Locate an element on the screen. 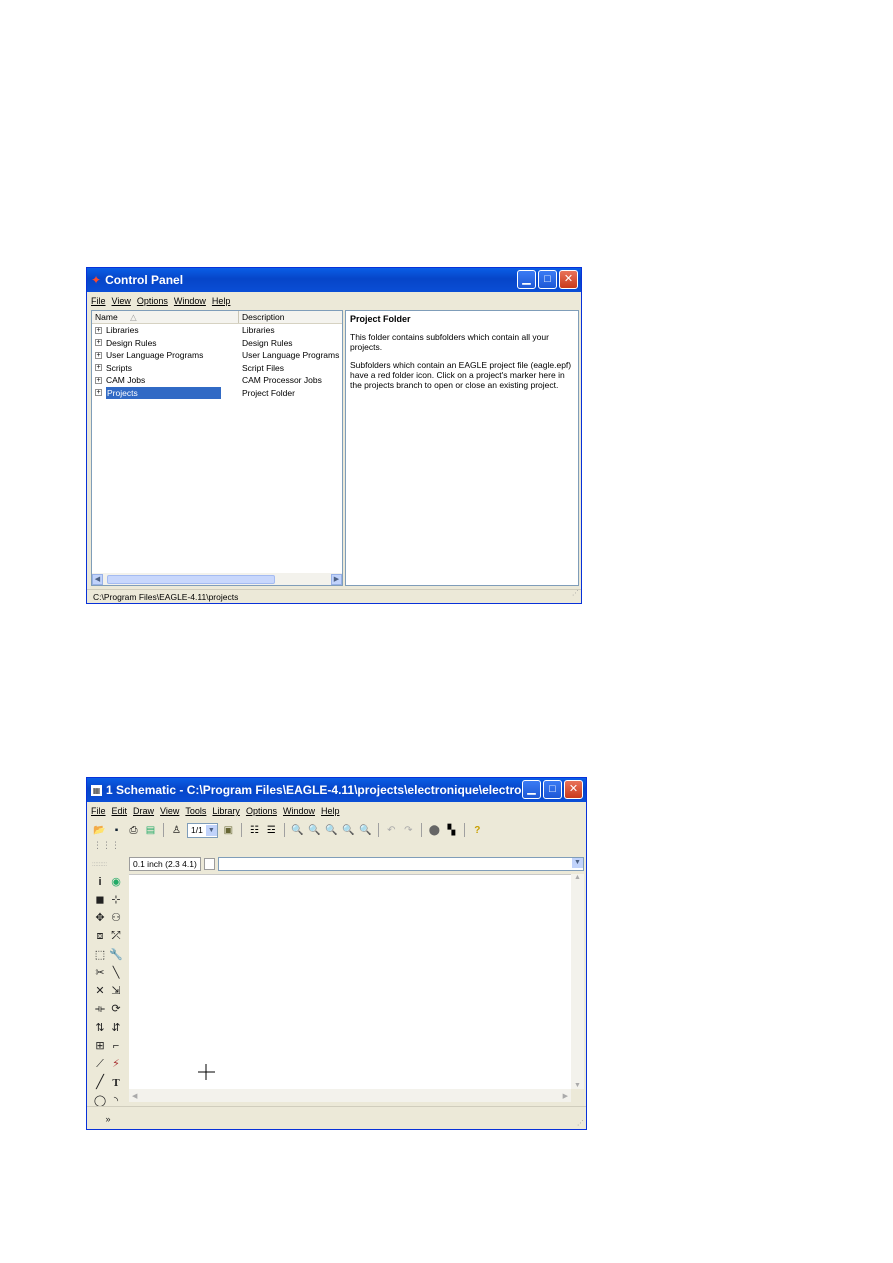  undo-icon: ↶ is located at coordinates (391, 830).